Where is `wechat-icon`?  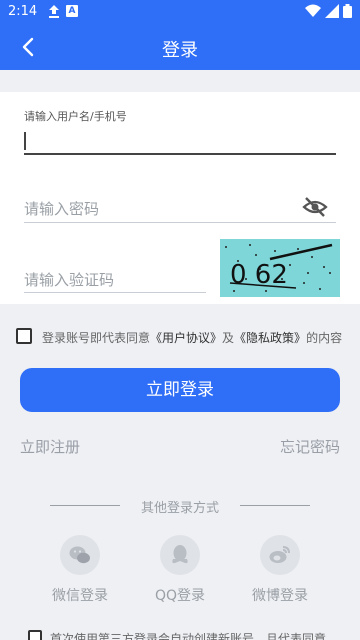
wechat-icon is located at coordinates (80, 555).